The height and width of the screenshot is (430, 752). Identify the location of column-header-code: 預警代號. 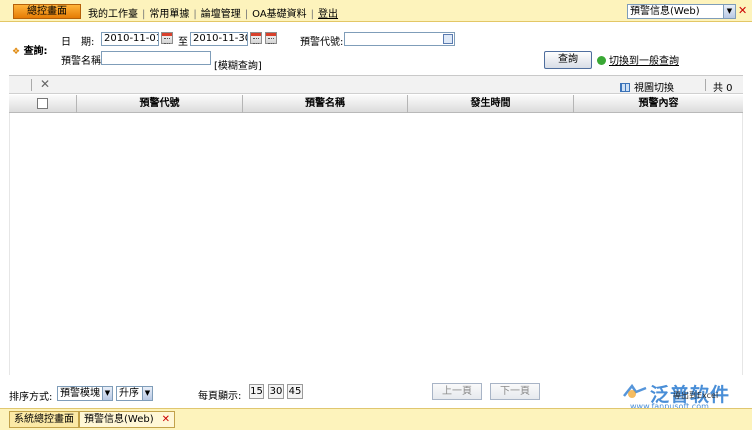
(160, 104).